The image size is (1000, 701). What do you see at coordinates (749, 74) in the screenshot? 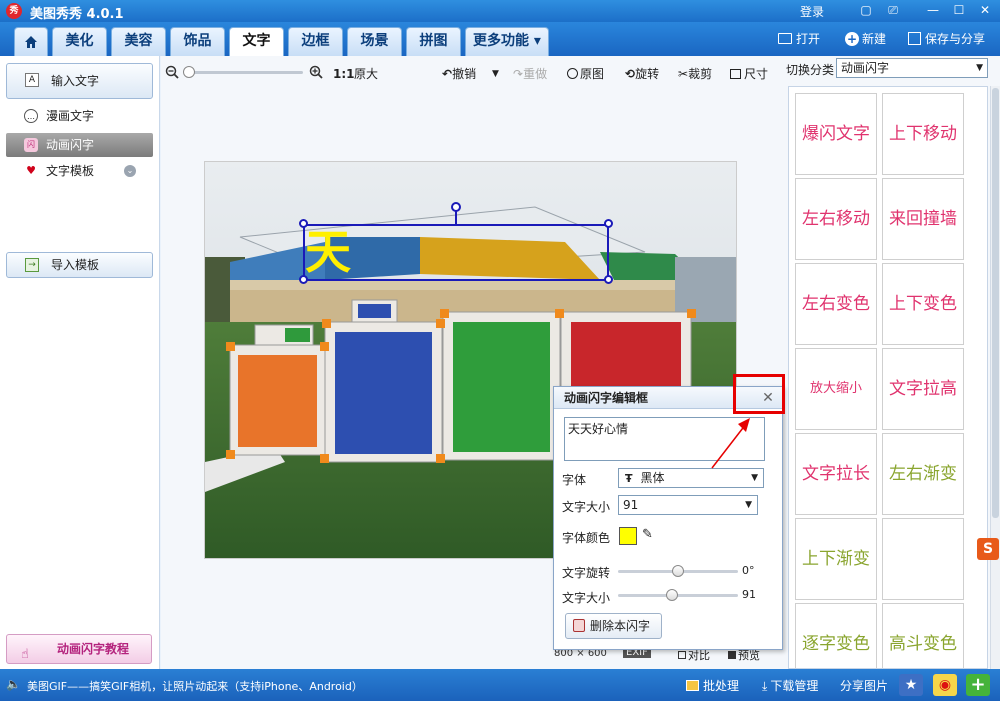
I see `resize-button: 尺寸` at bounding box center [749, 74].